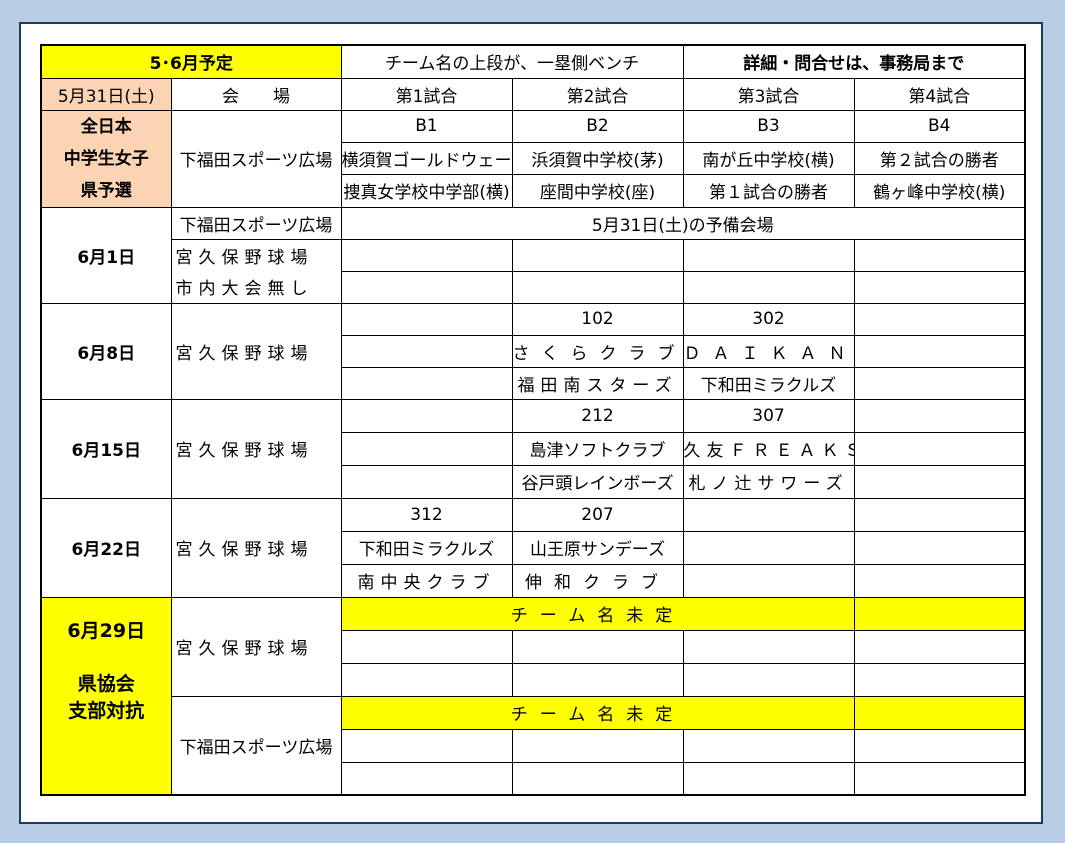 The image size is (1065, 843). I want to click on team-upper: 南が丘中学校(横), so click(768, 158).